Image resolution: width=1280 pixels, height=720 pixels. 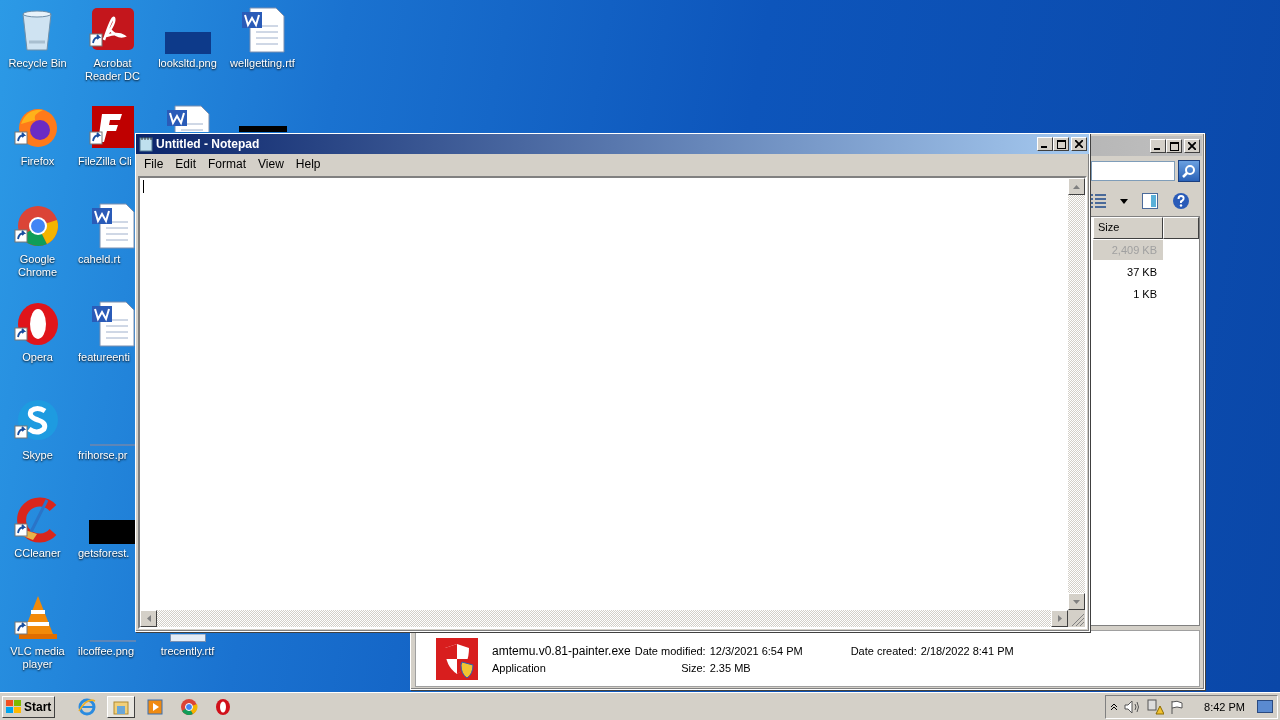 I want to click on desktop-icon-label: FileZilla Cli, so click(x=105, y=161).